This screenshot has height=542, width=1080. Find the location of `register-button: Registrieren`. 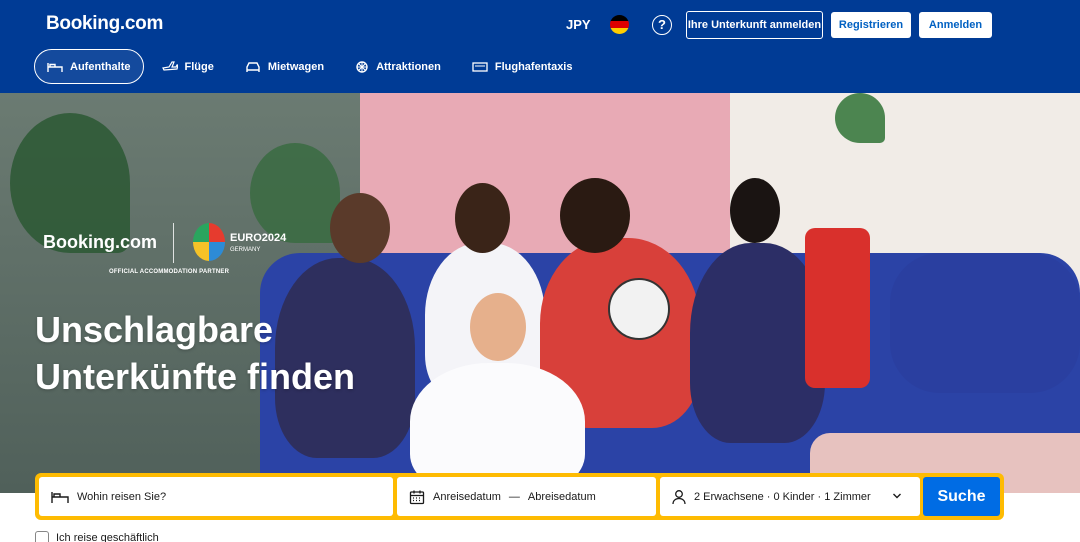

register-button: Registrieren is located at coordinates (871, 25).